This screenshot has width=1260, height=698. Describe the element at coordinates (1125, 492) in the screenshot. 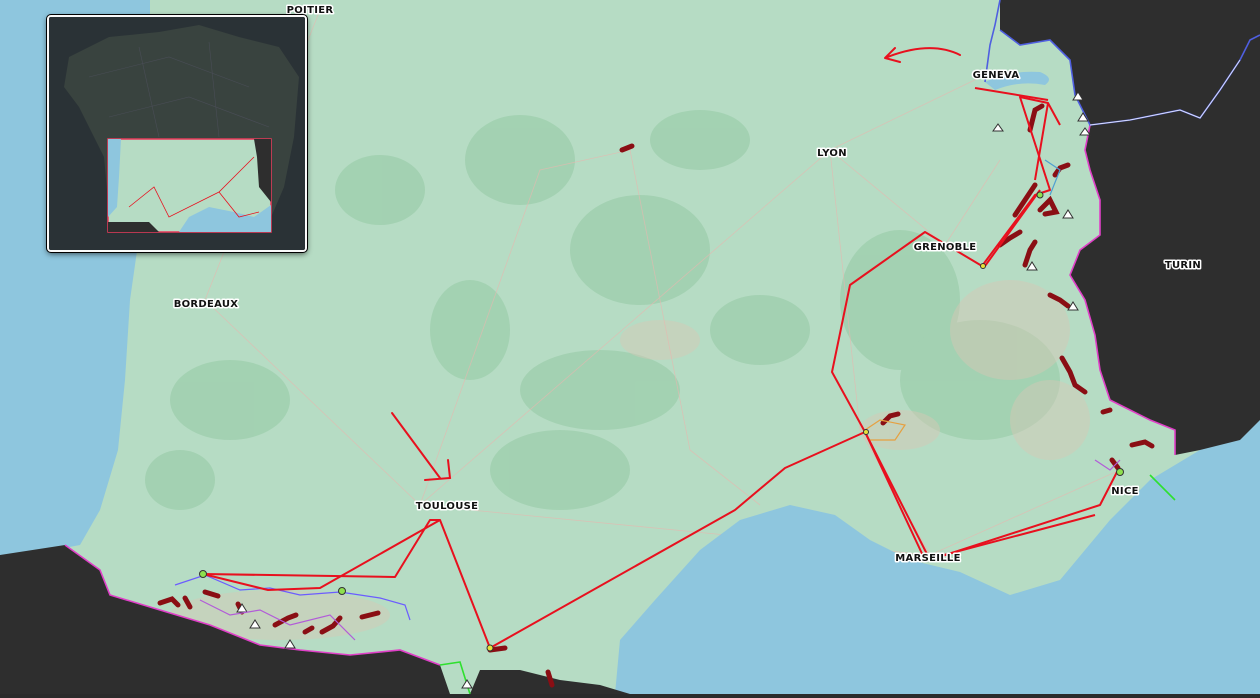

I see `city-label-nice: NICE` at that location.